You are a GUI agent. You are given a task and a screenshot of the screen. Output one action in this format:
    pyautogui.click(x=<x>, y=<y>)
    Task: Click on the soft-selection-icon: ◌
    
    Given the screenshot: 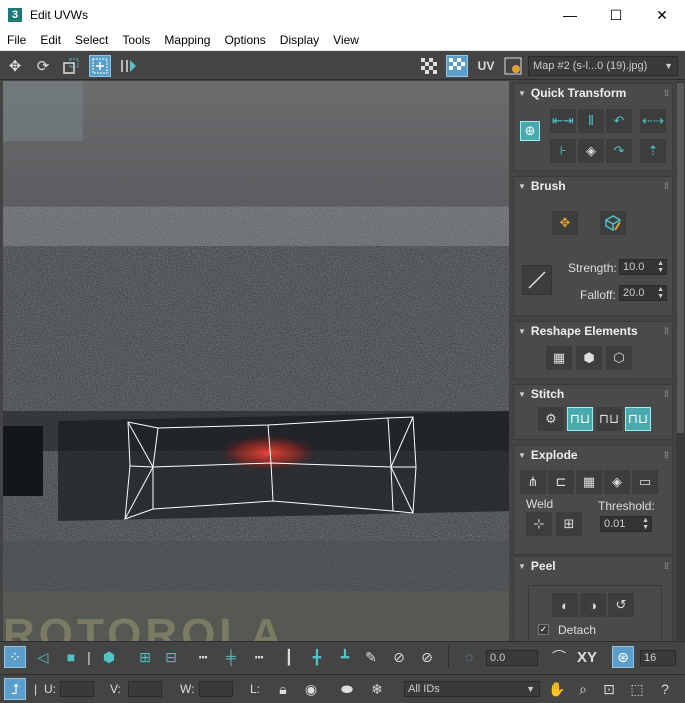 What is the action you would take?
    pyautogui.click(x=469, y=657)
    